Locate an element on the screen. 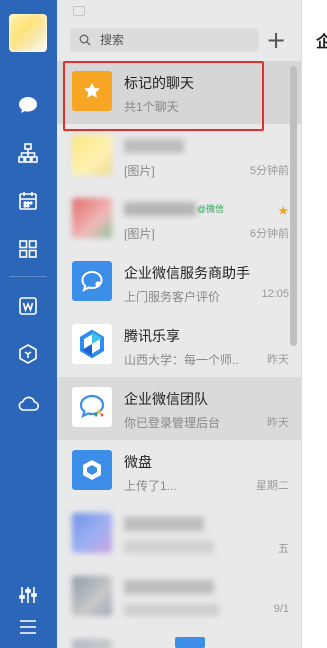 Image resolution: width=327 pixels, height=648 pixels. scrollbar is located at coordinates (293, 206).